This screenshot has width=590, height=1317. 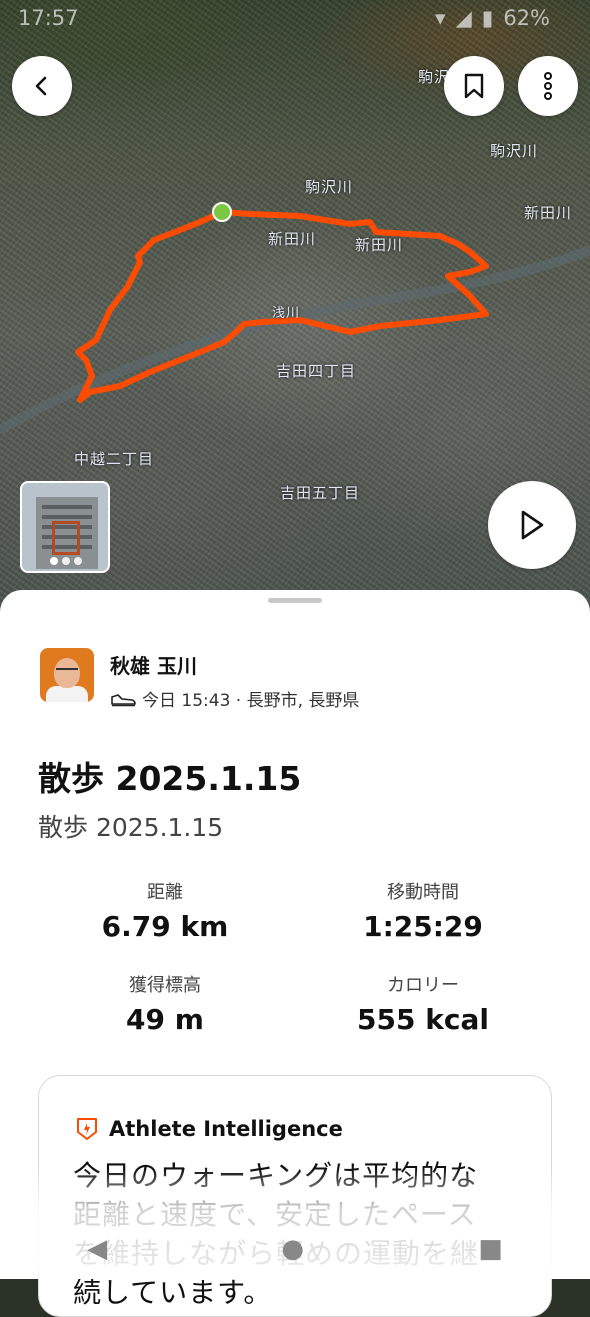 I want to click on photo-scaffold, so click(x=66, y=538).